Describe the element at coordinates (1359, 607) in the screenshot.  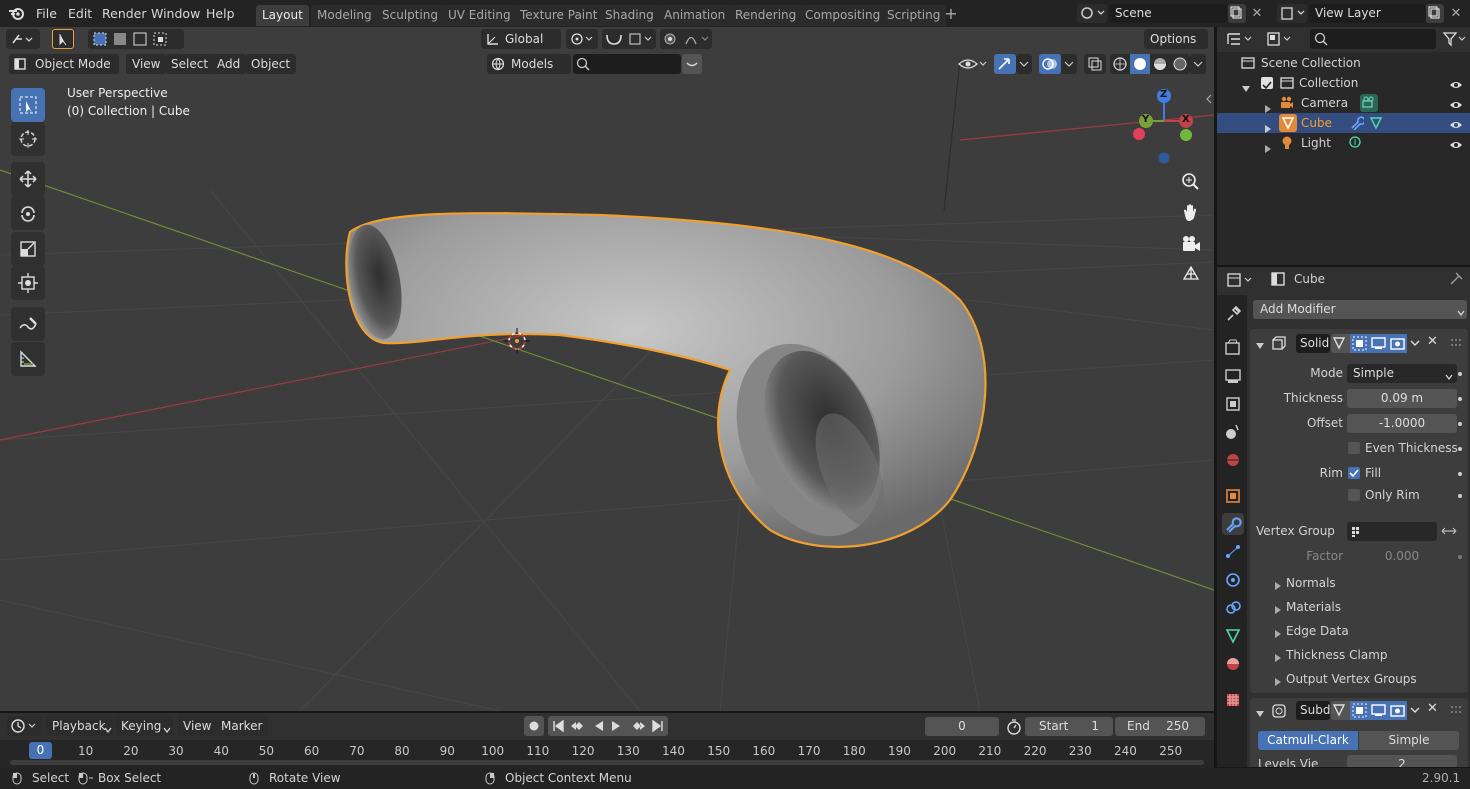
I see `subpanel-materials: Materials` at that location.